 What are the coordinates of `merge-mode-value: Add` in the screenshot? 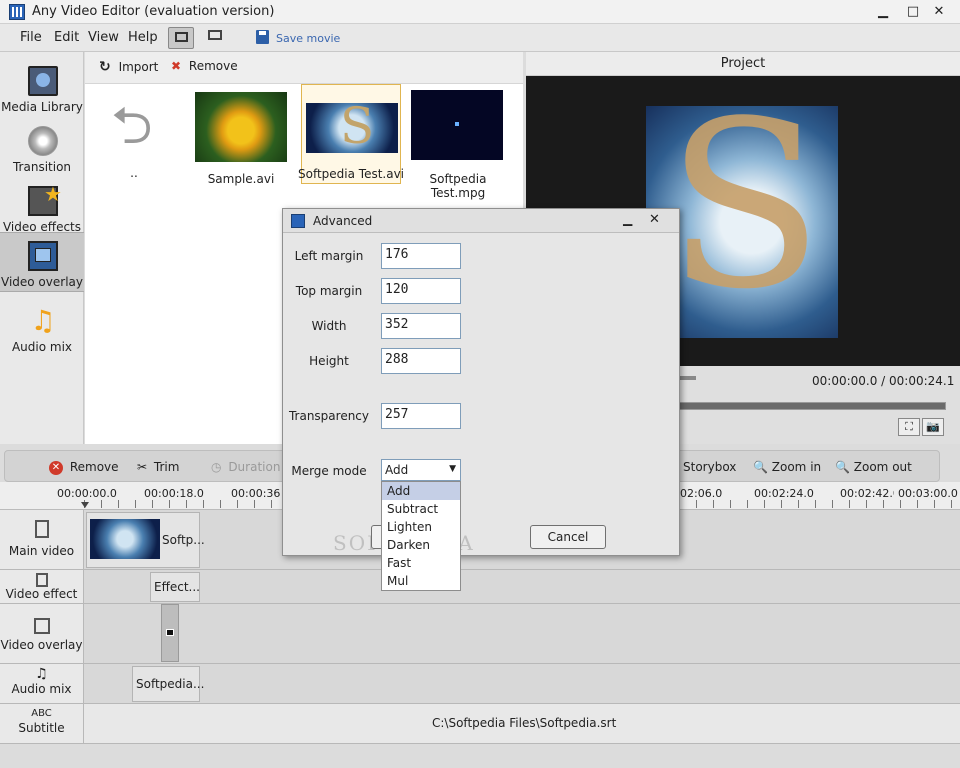 It's located at (397, 470).